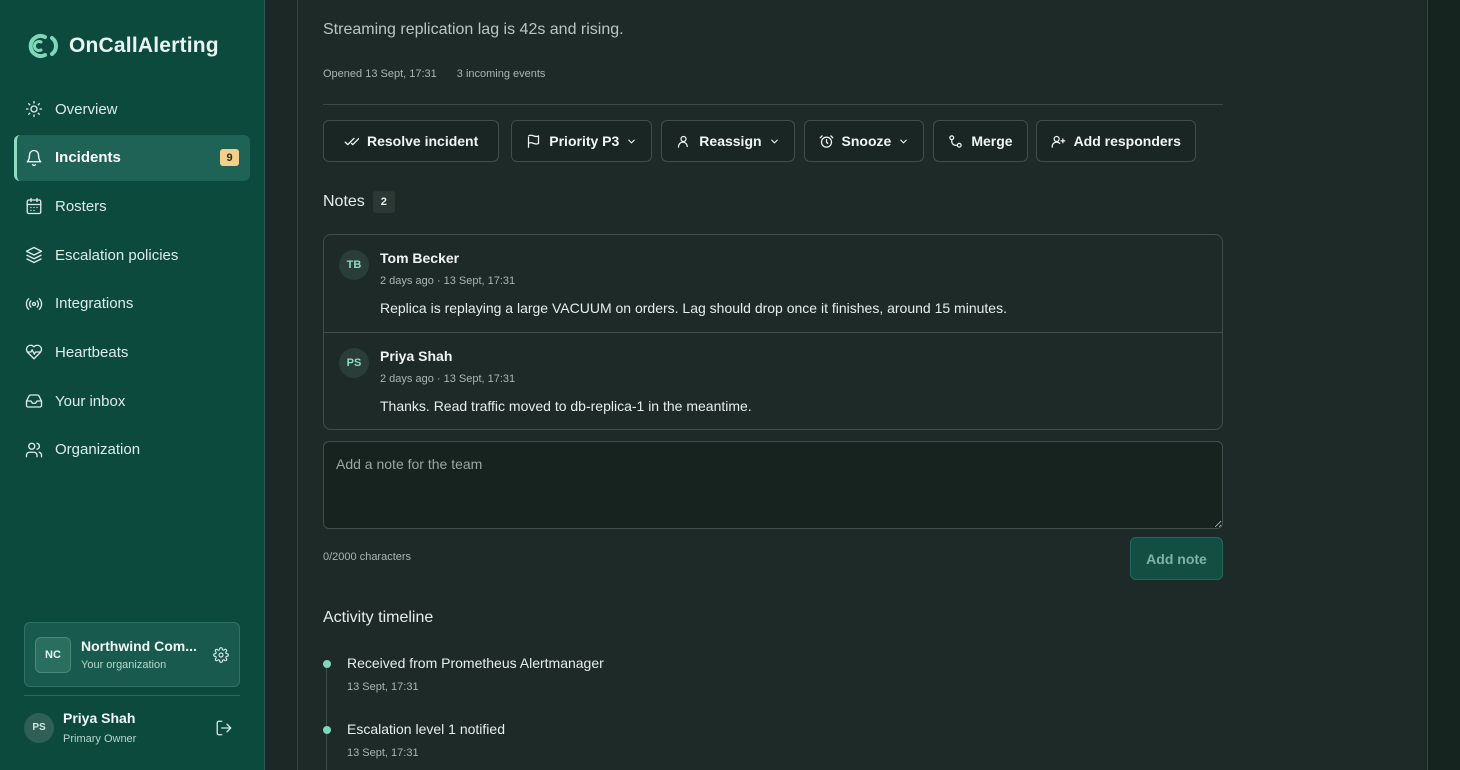  What do you see at coordinates (34, 157) in the screenshot?
I see `bell-icon` at bounding box center [34, 157].